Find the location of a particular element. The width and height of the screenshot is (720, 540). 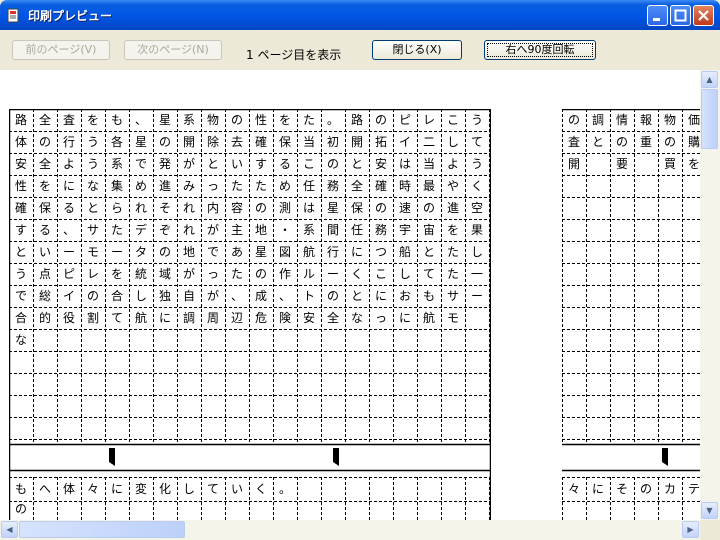

manuscript-char: 空 is located at coordinates (476, 208).